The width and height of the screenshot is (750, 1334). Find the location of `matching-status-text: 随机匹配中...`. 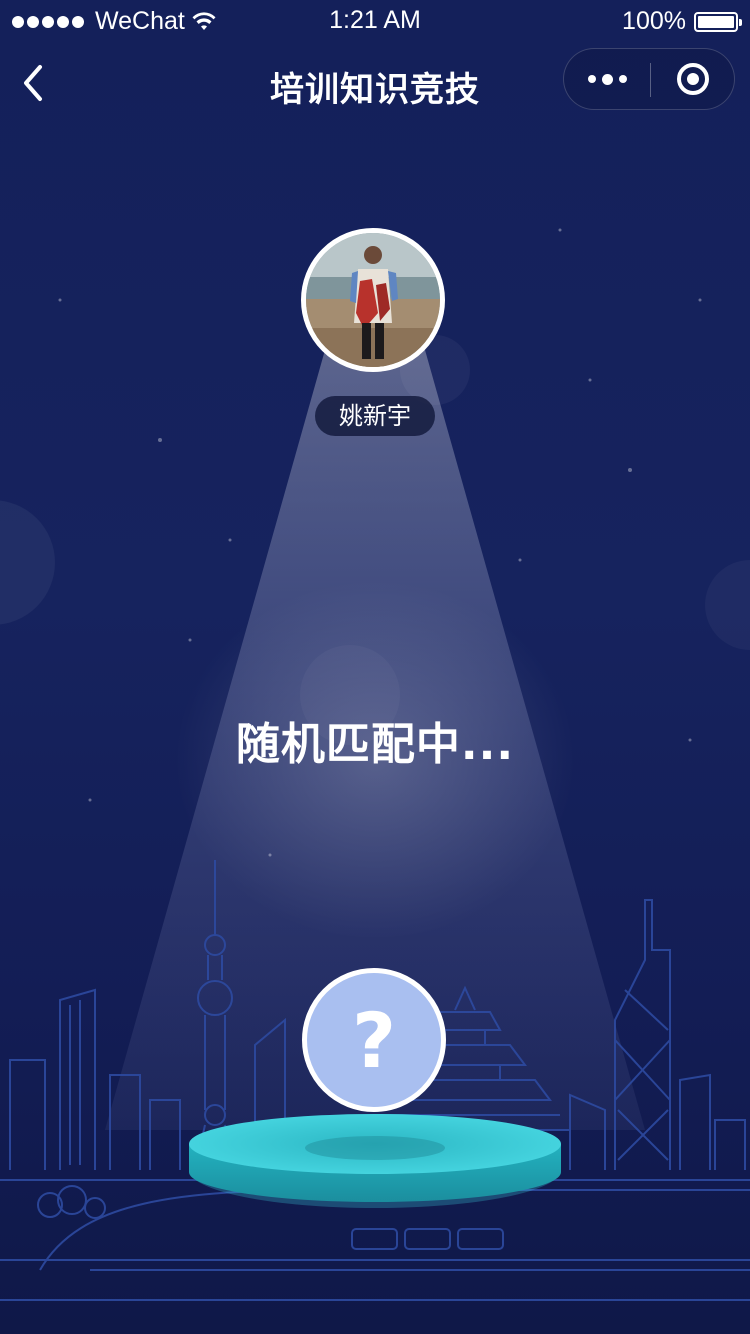

matching-status-text: 随机匹配中... is located at coordinates (375, 744).